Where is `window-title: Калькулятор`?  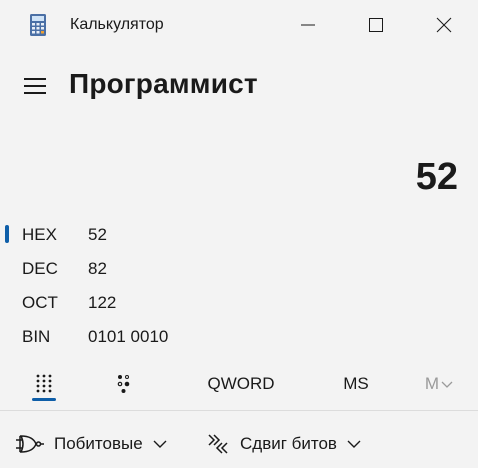 window-title: Калькулятор is located at coordinates (117, 24).